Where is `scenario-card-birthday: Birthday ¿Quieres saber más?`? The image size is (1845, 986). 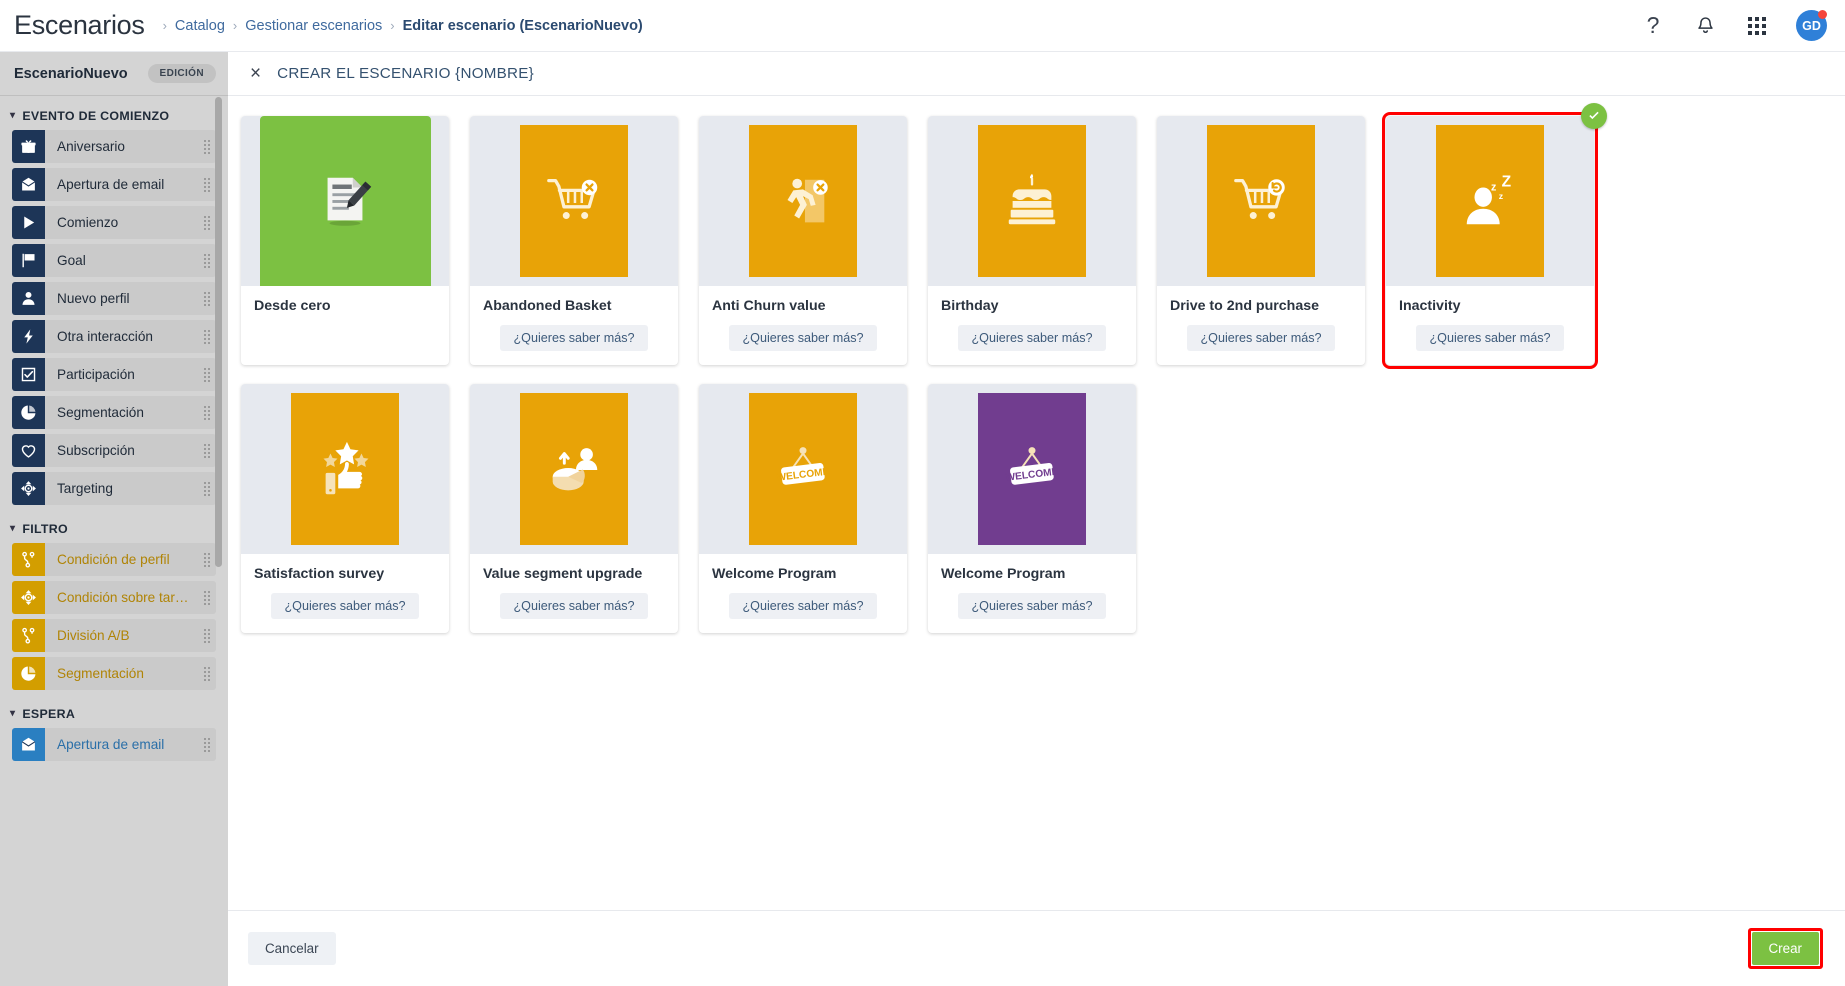
scenario-card-birthday: Birthday ¿Quieres saber más? is located at coordinates (1032, 241).